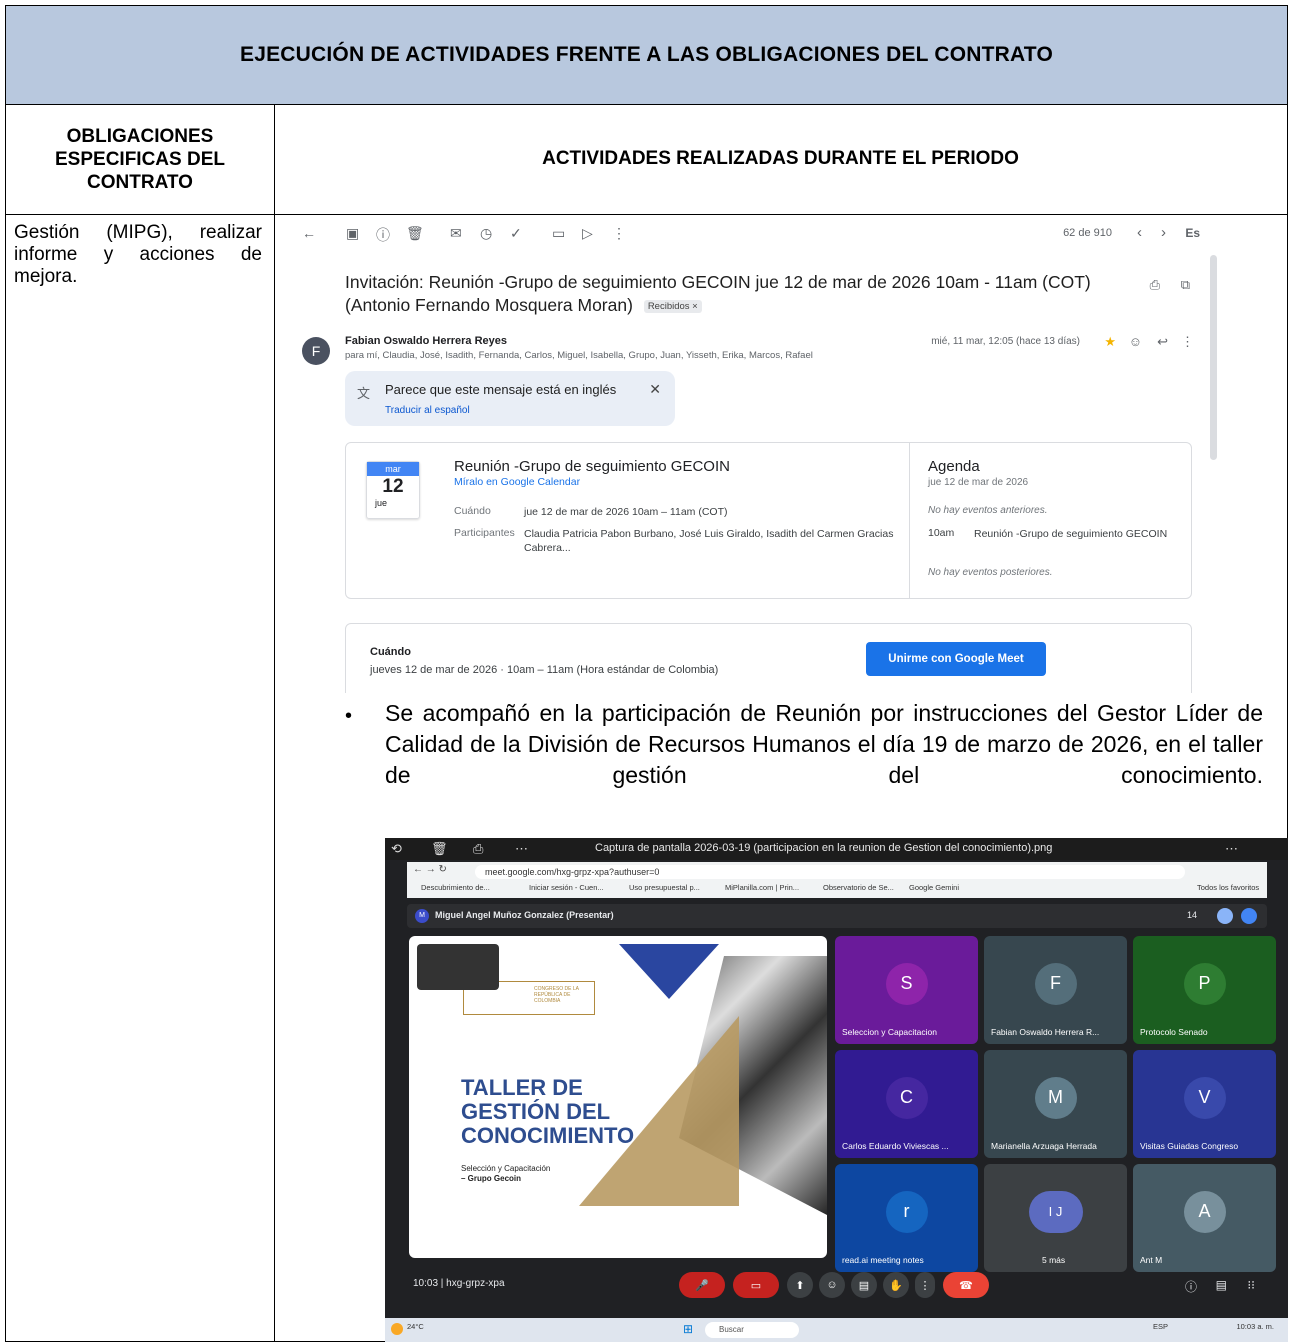  Describe the element at coordinates (1192, 233) in the screenshot. I see `language-selector: Es` at that location.